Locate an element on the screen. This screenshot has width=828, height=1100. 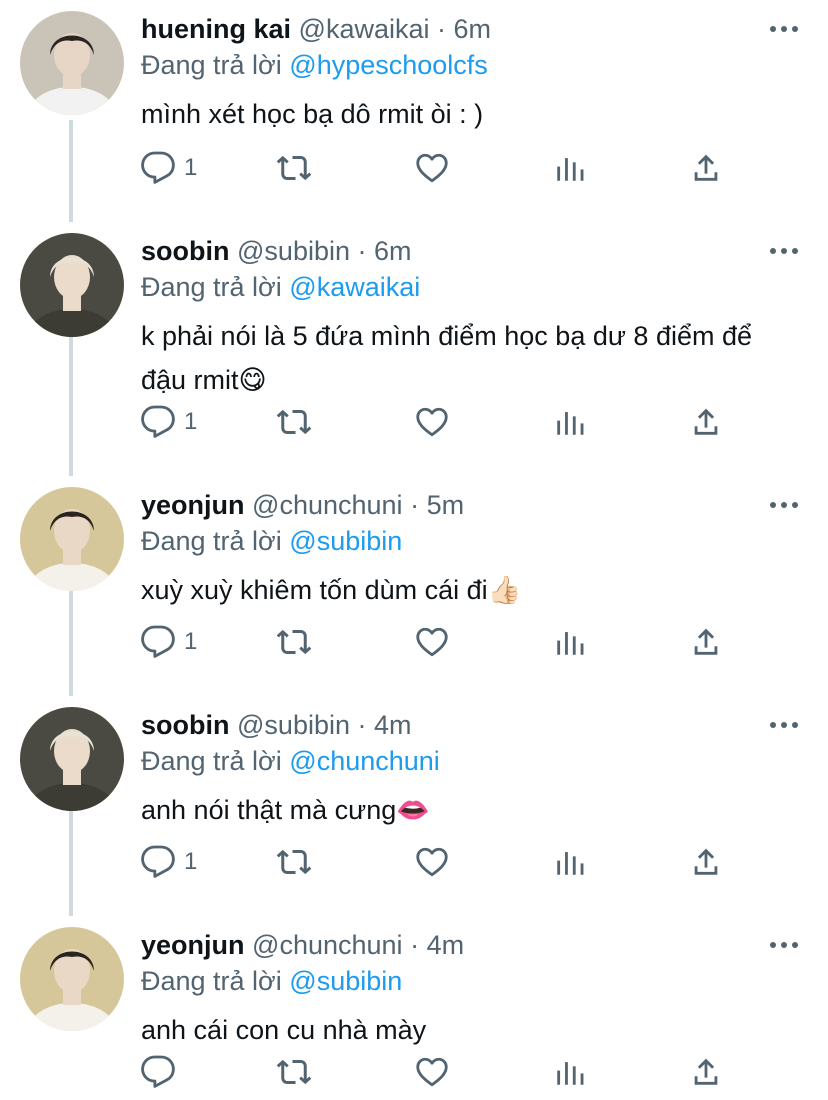
reply-button is located at coordinates (162, 1072).